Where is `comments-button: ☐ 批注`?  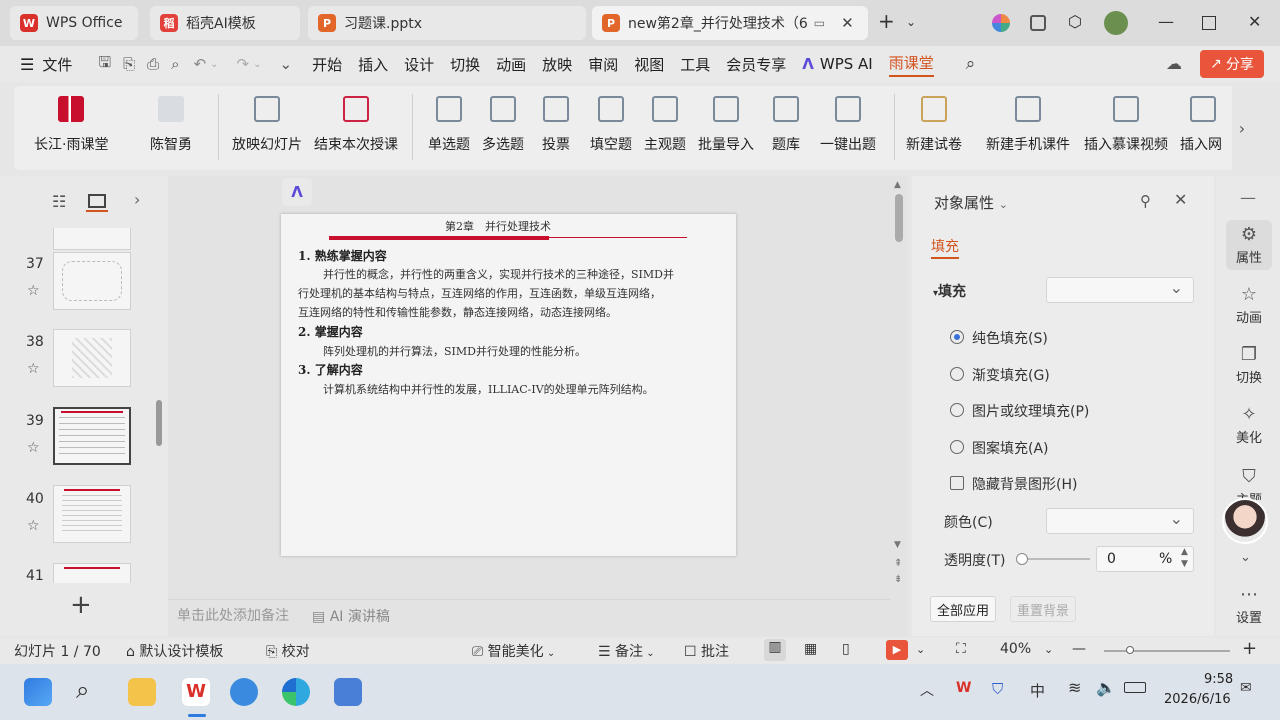
comments-button: ☐ 批注 is located at coordinates (706, 651).